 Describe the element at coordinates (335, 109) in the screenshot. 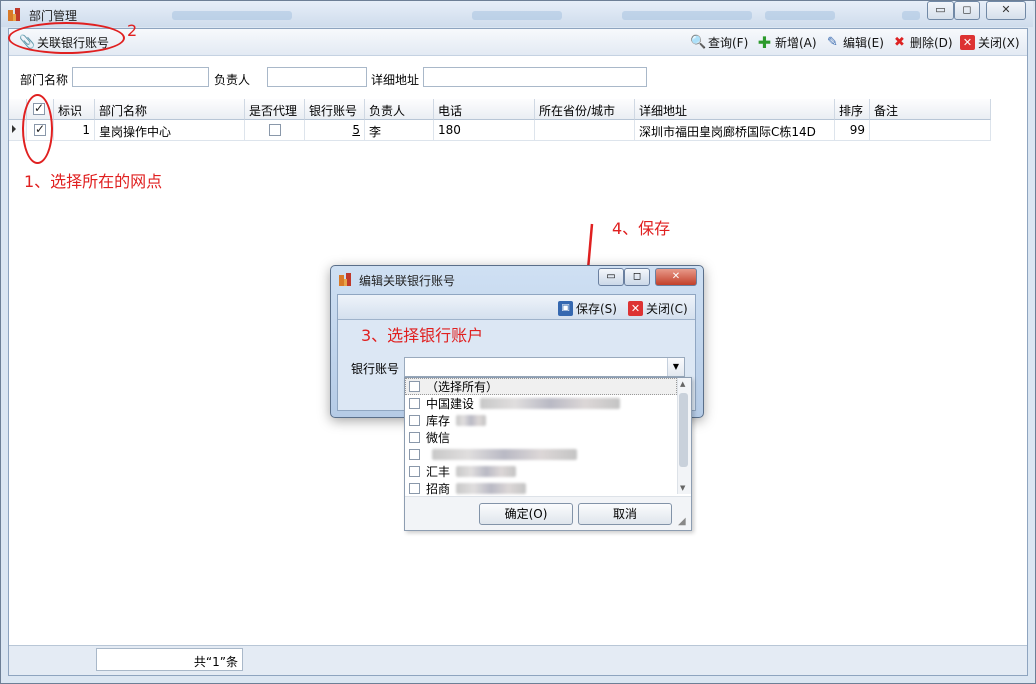

I see `header-bank-account: 银行账号` at that location.